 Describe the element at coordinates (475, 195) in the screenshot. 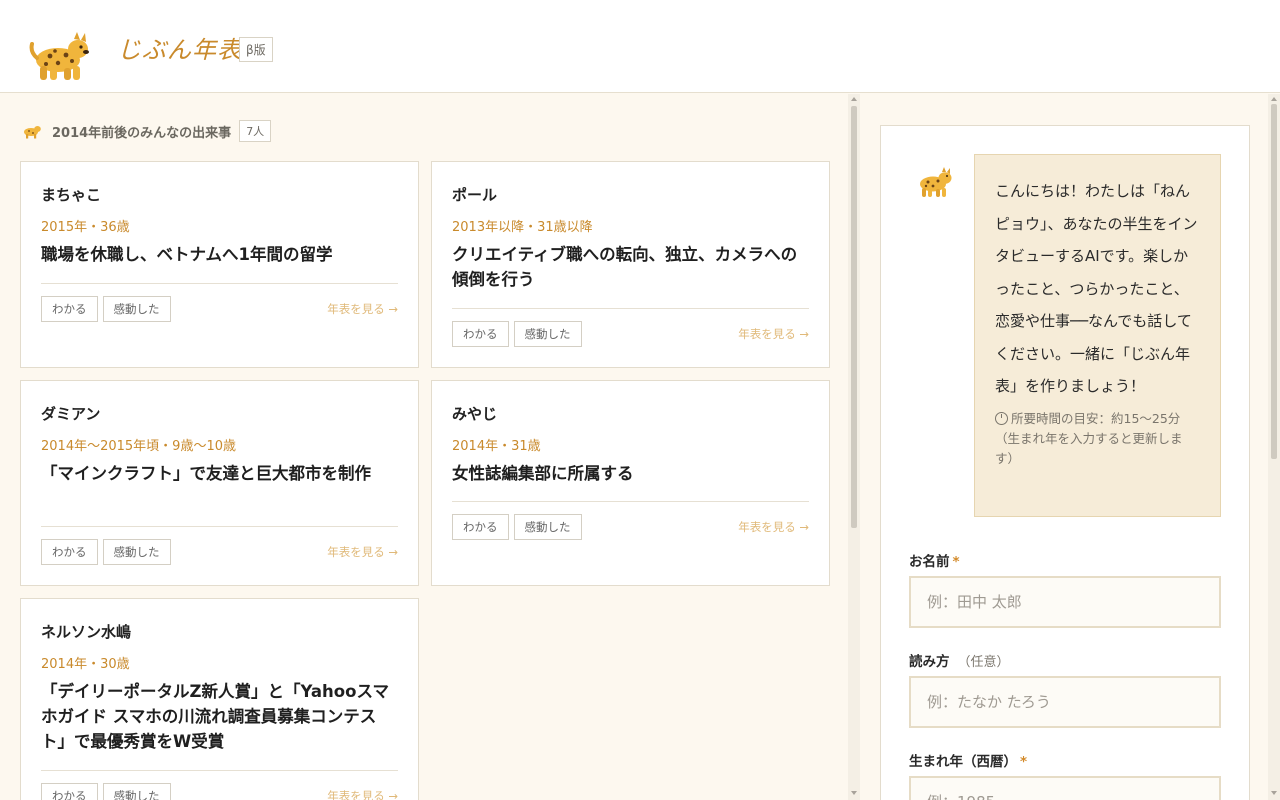

I see `card-author: ポール` at that location.